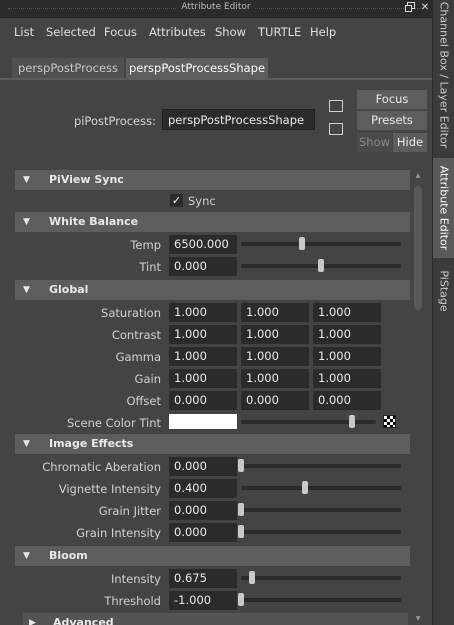 The image size is (454, 625). What do you see at coordinates (212, 222) in the screenshot?
I see `section-header-white-balance: ▼ White Balance` at bounding box center [212, 222].